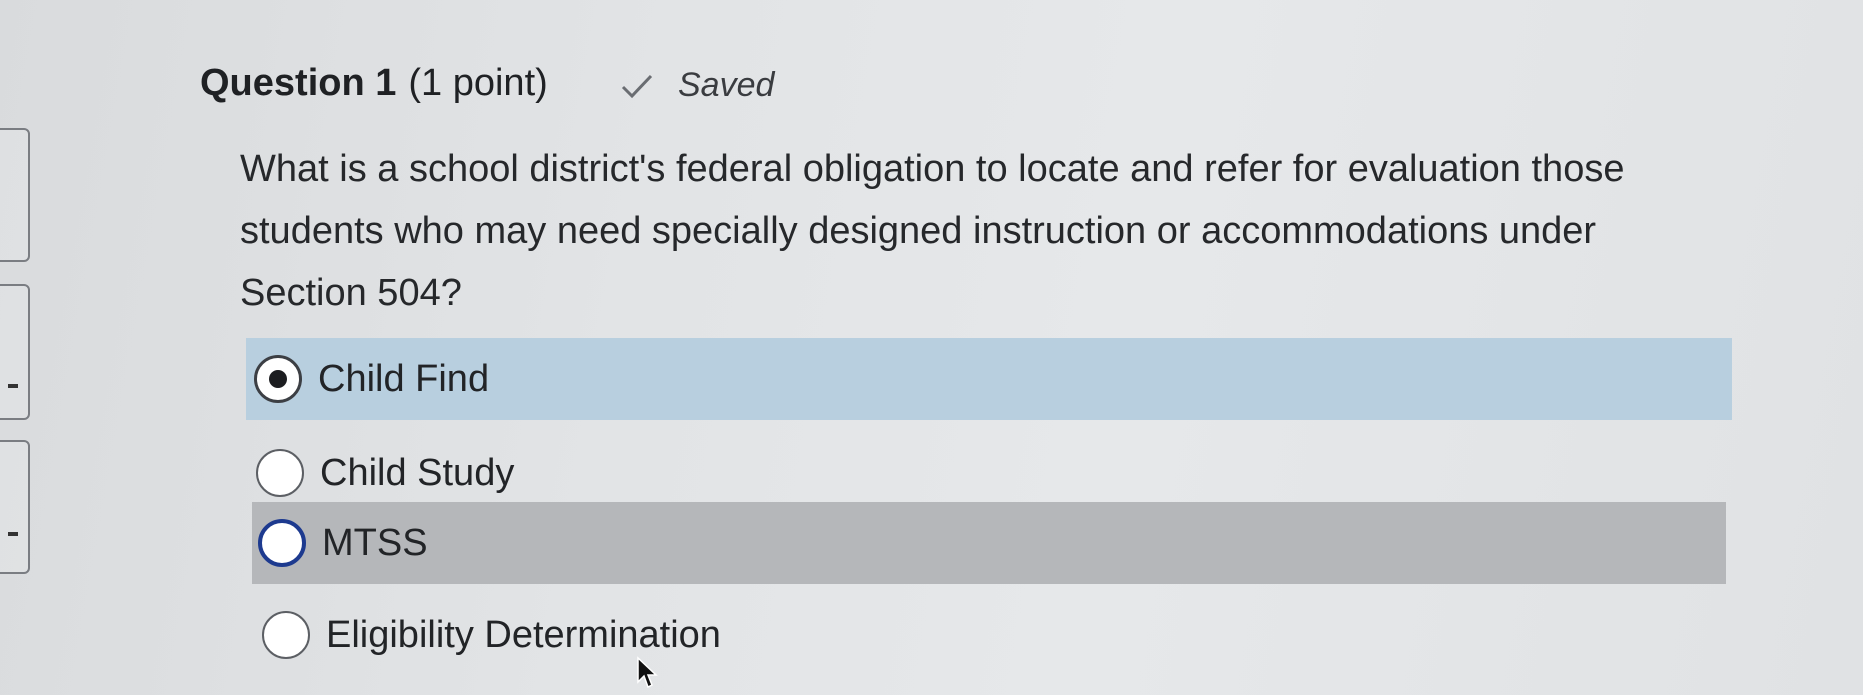 The width and height of the screenshot is (1863, 695). What do you see at coordinates (298, 83) in the screenshot?
I see `question-title: Question 1` at bounding box center [298, 83].